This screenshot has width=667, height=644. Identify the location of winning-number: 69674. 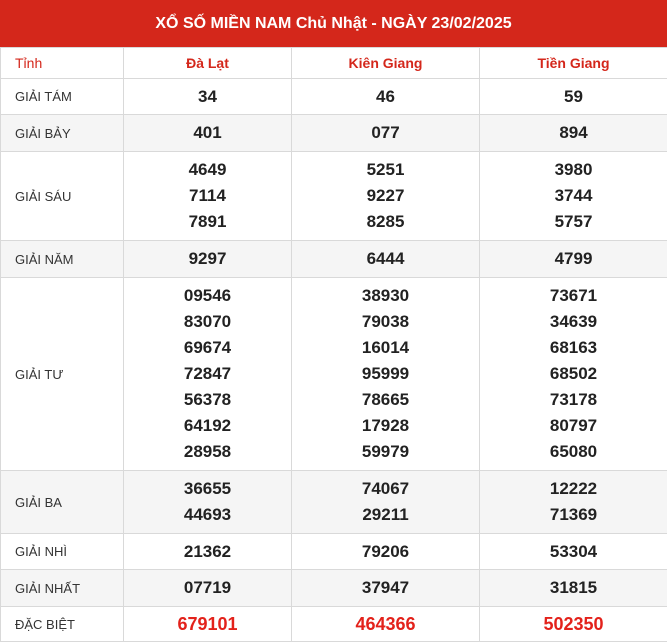
(207, 347).